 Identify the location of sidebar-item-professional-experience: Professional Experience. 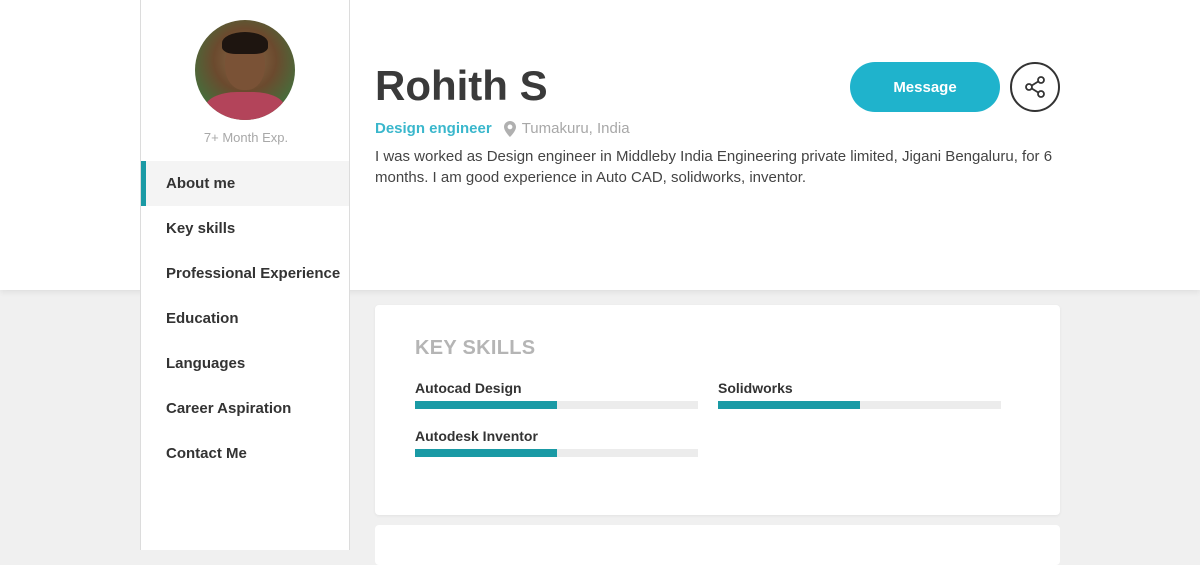
(245, 273).